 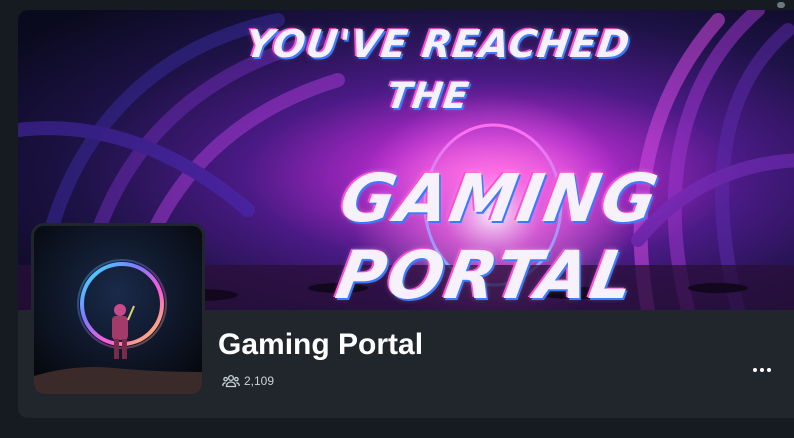 What do you see at coordinates (397, 5) in the screenshot?
I see `top-strip` at bounding box center [397, 5].